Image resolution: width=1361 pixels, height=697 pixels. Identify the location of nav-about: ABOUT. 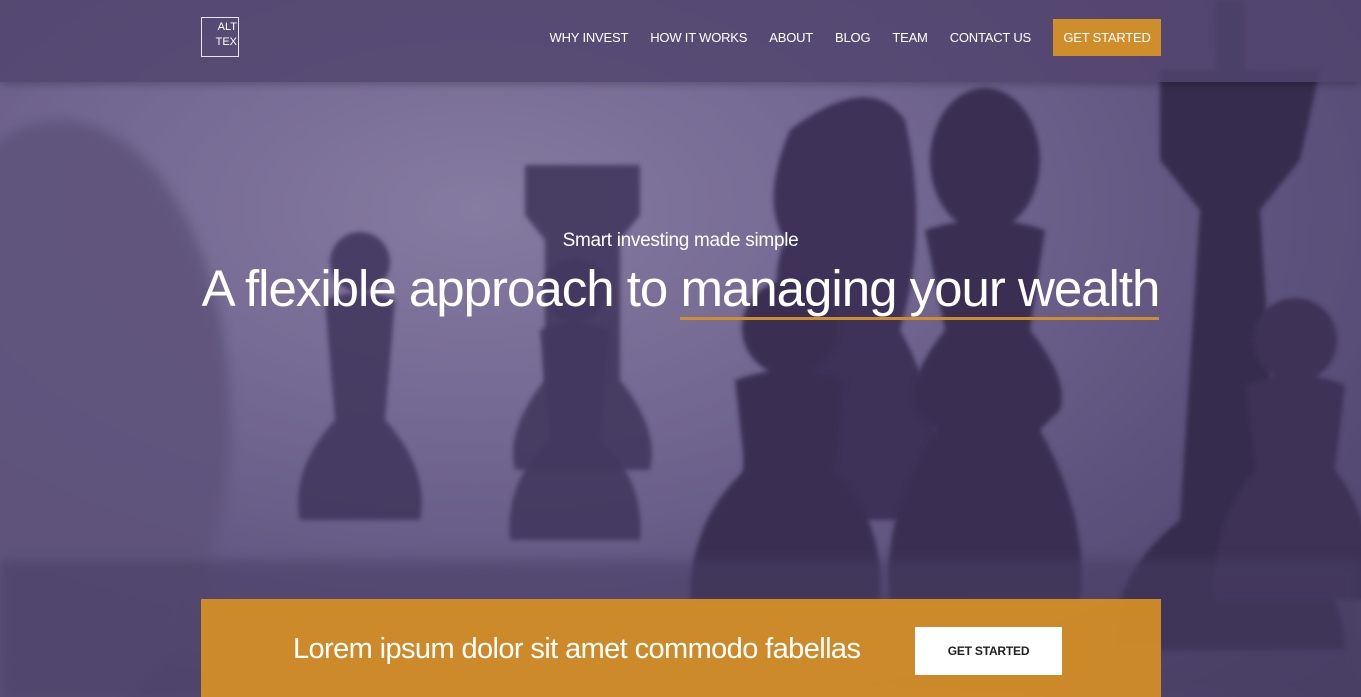
(791, 37).